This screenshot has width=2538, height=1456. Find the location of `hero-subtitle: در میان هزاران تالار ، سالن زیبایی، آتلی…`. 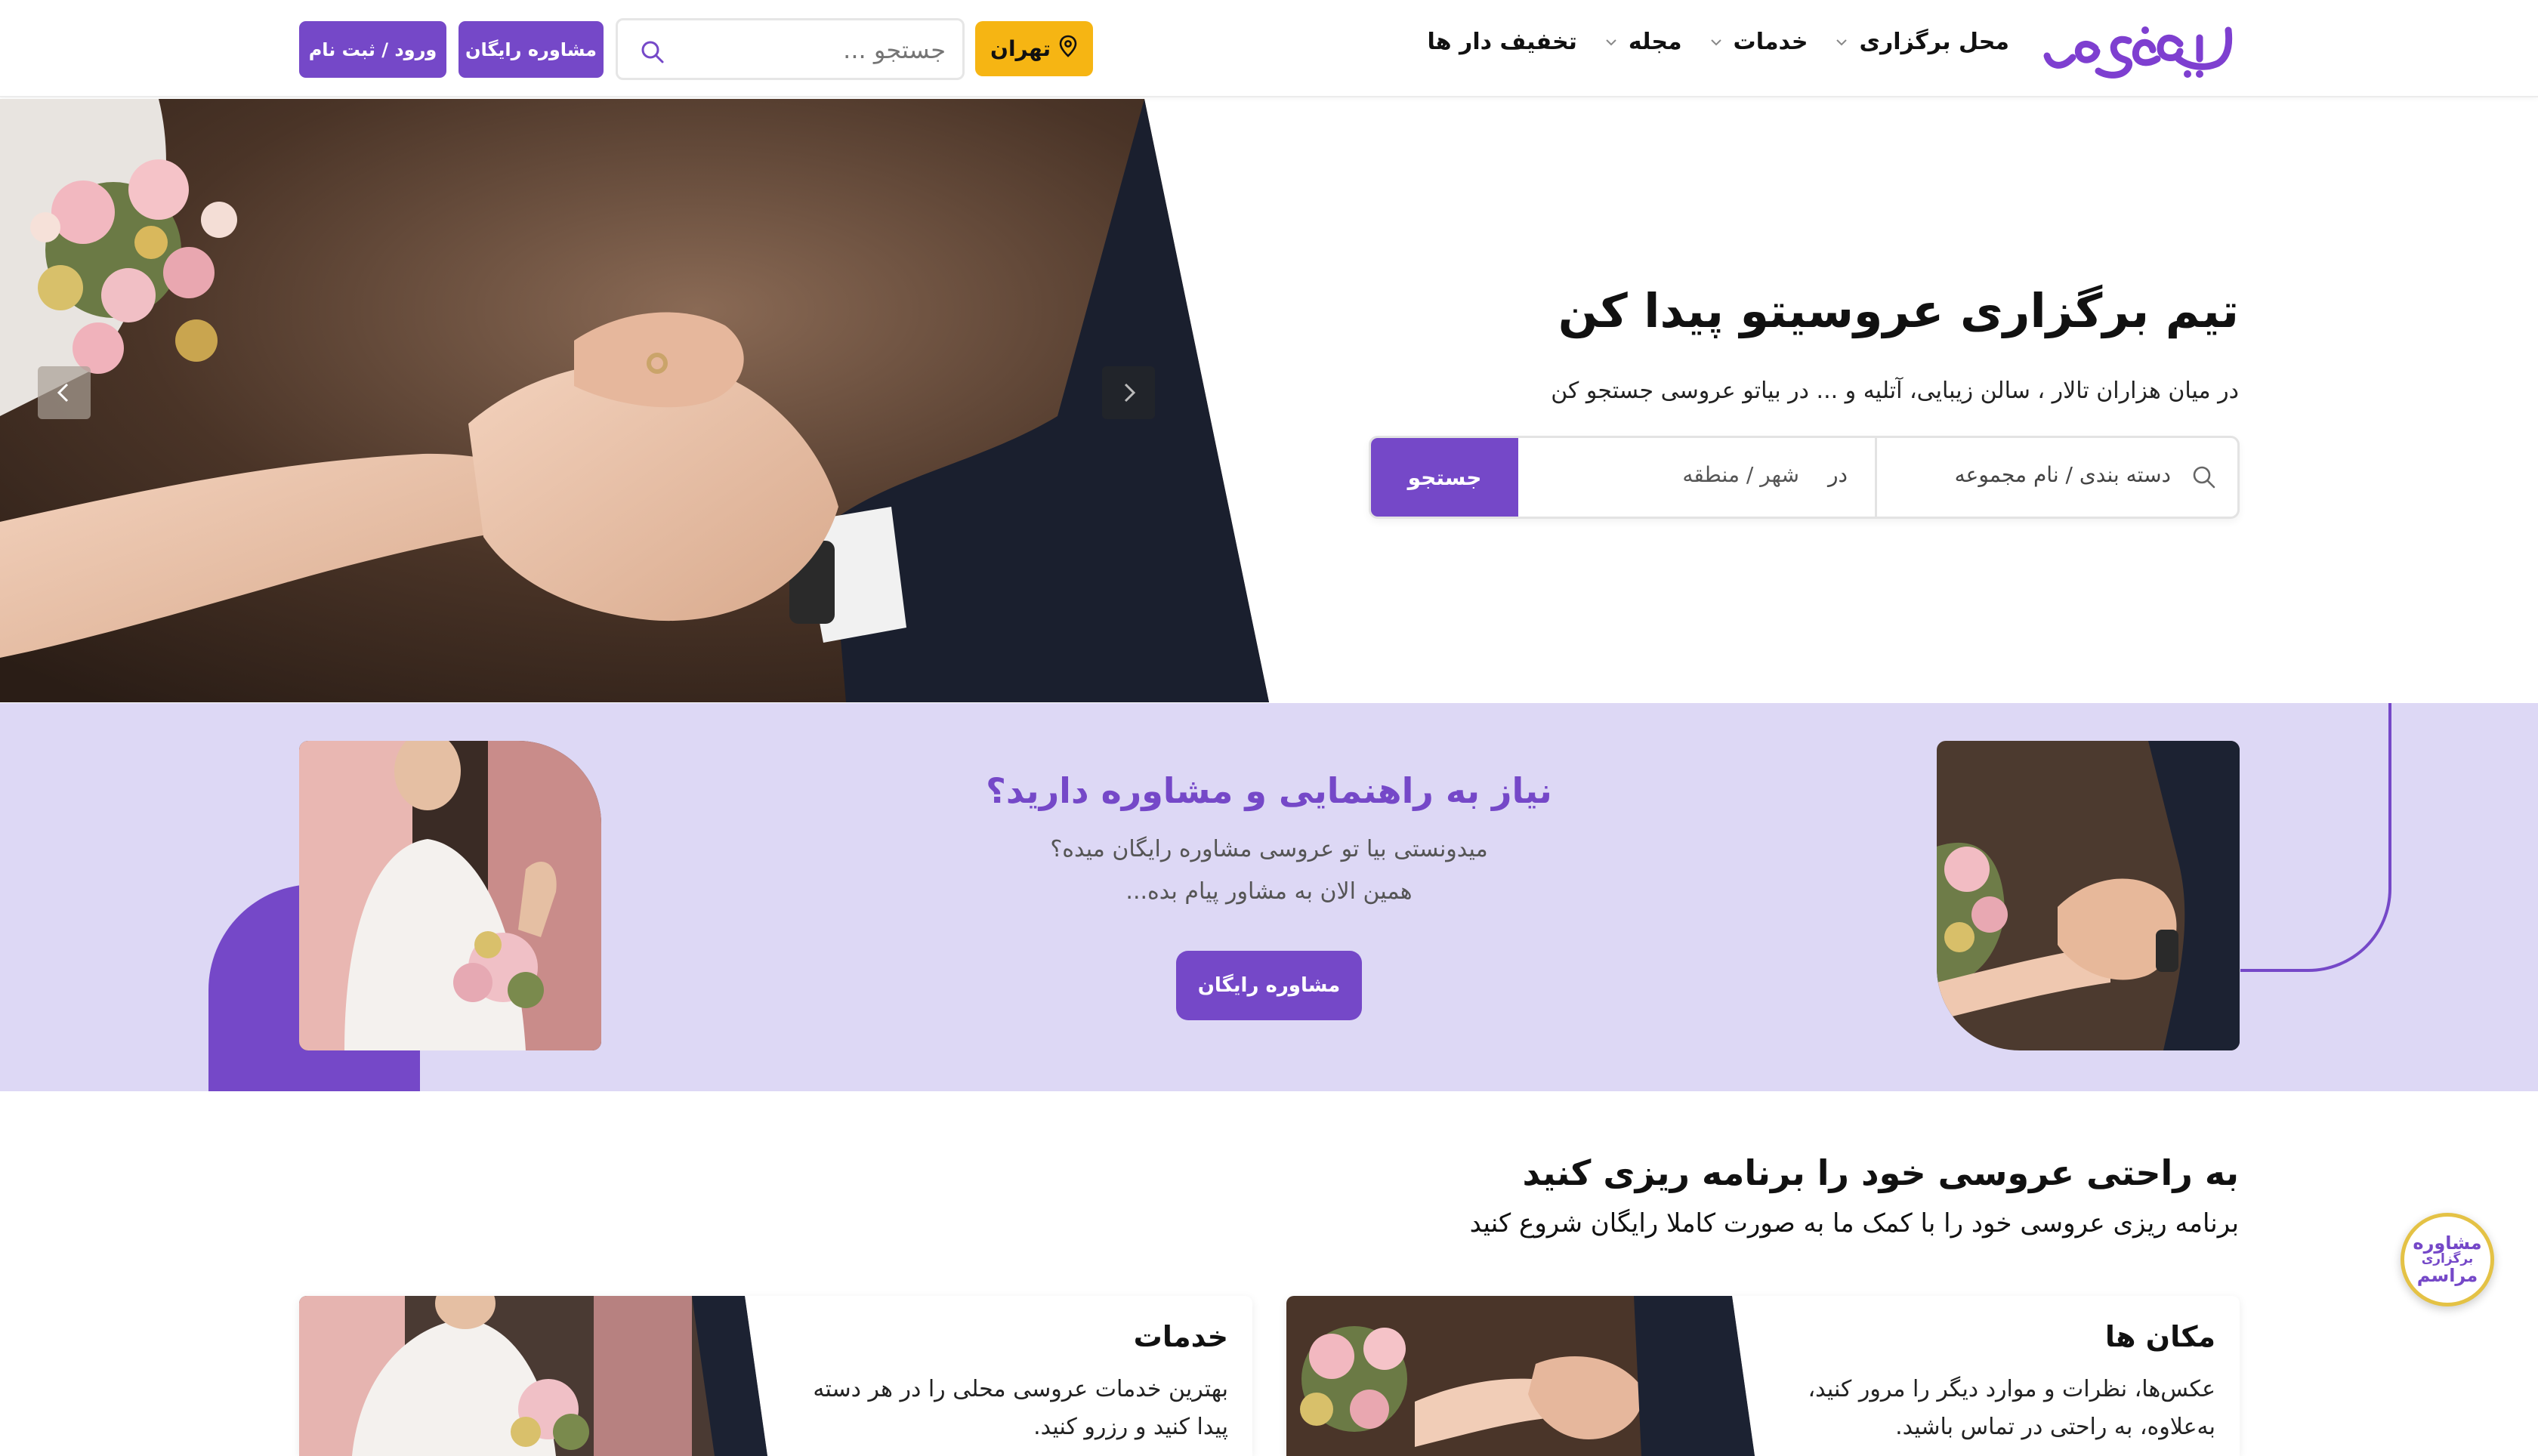

hero-subtitle: در میان هزاران تالار ، سالن زیبایی، آتلی… is located at coordinates (1895, 391).